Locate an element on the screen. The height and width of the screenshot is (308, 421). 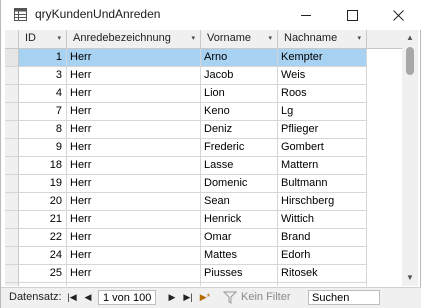
cell-id: 7 is located at coordinates (43, 112).